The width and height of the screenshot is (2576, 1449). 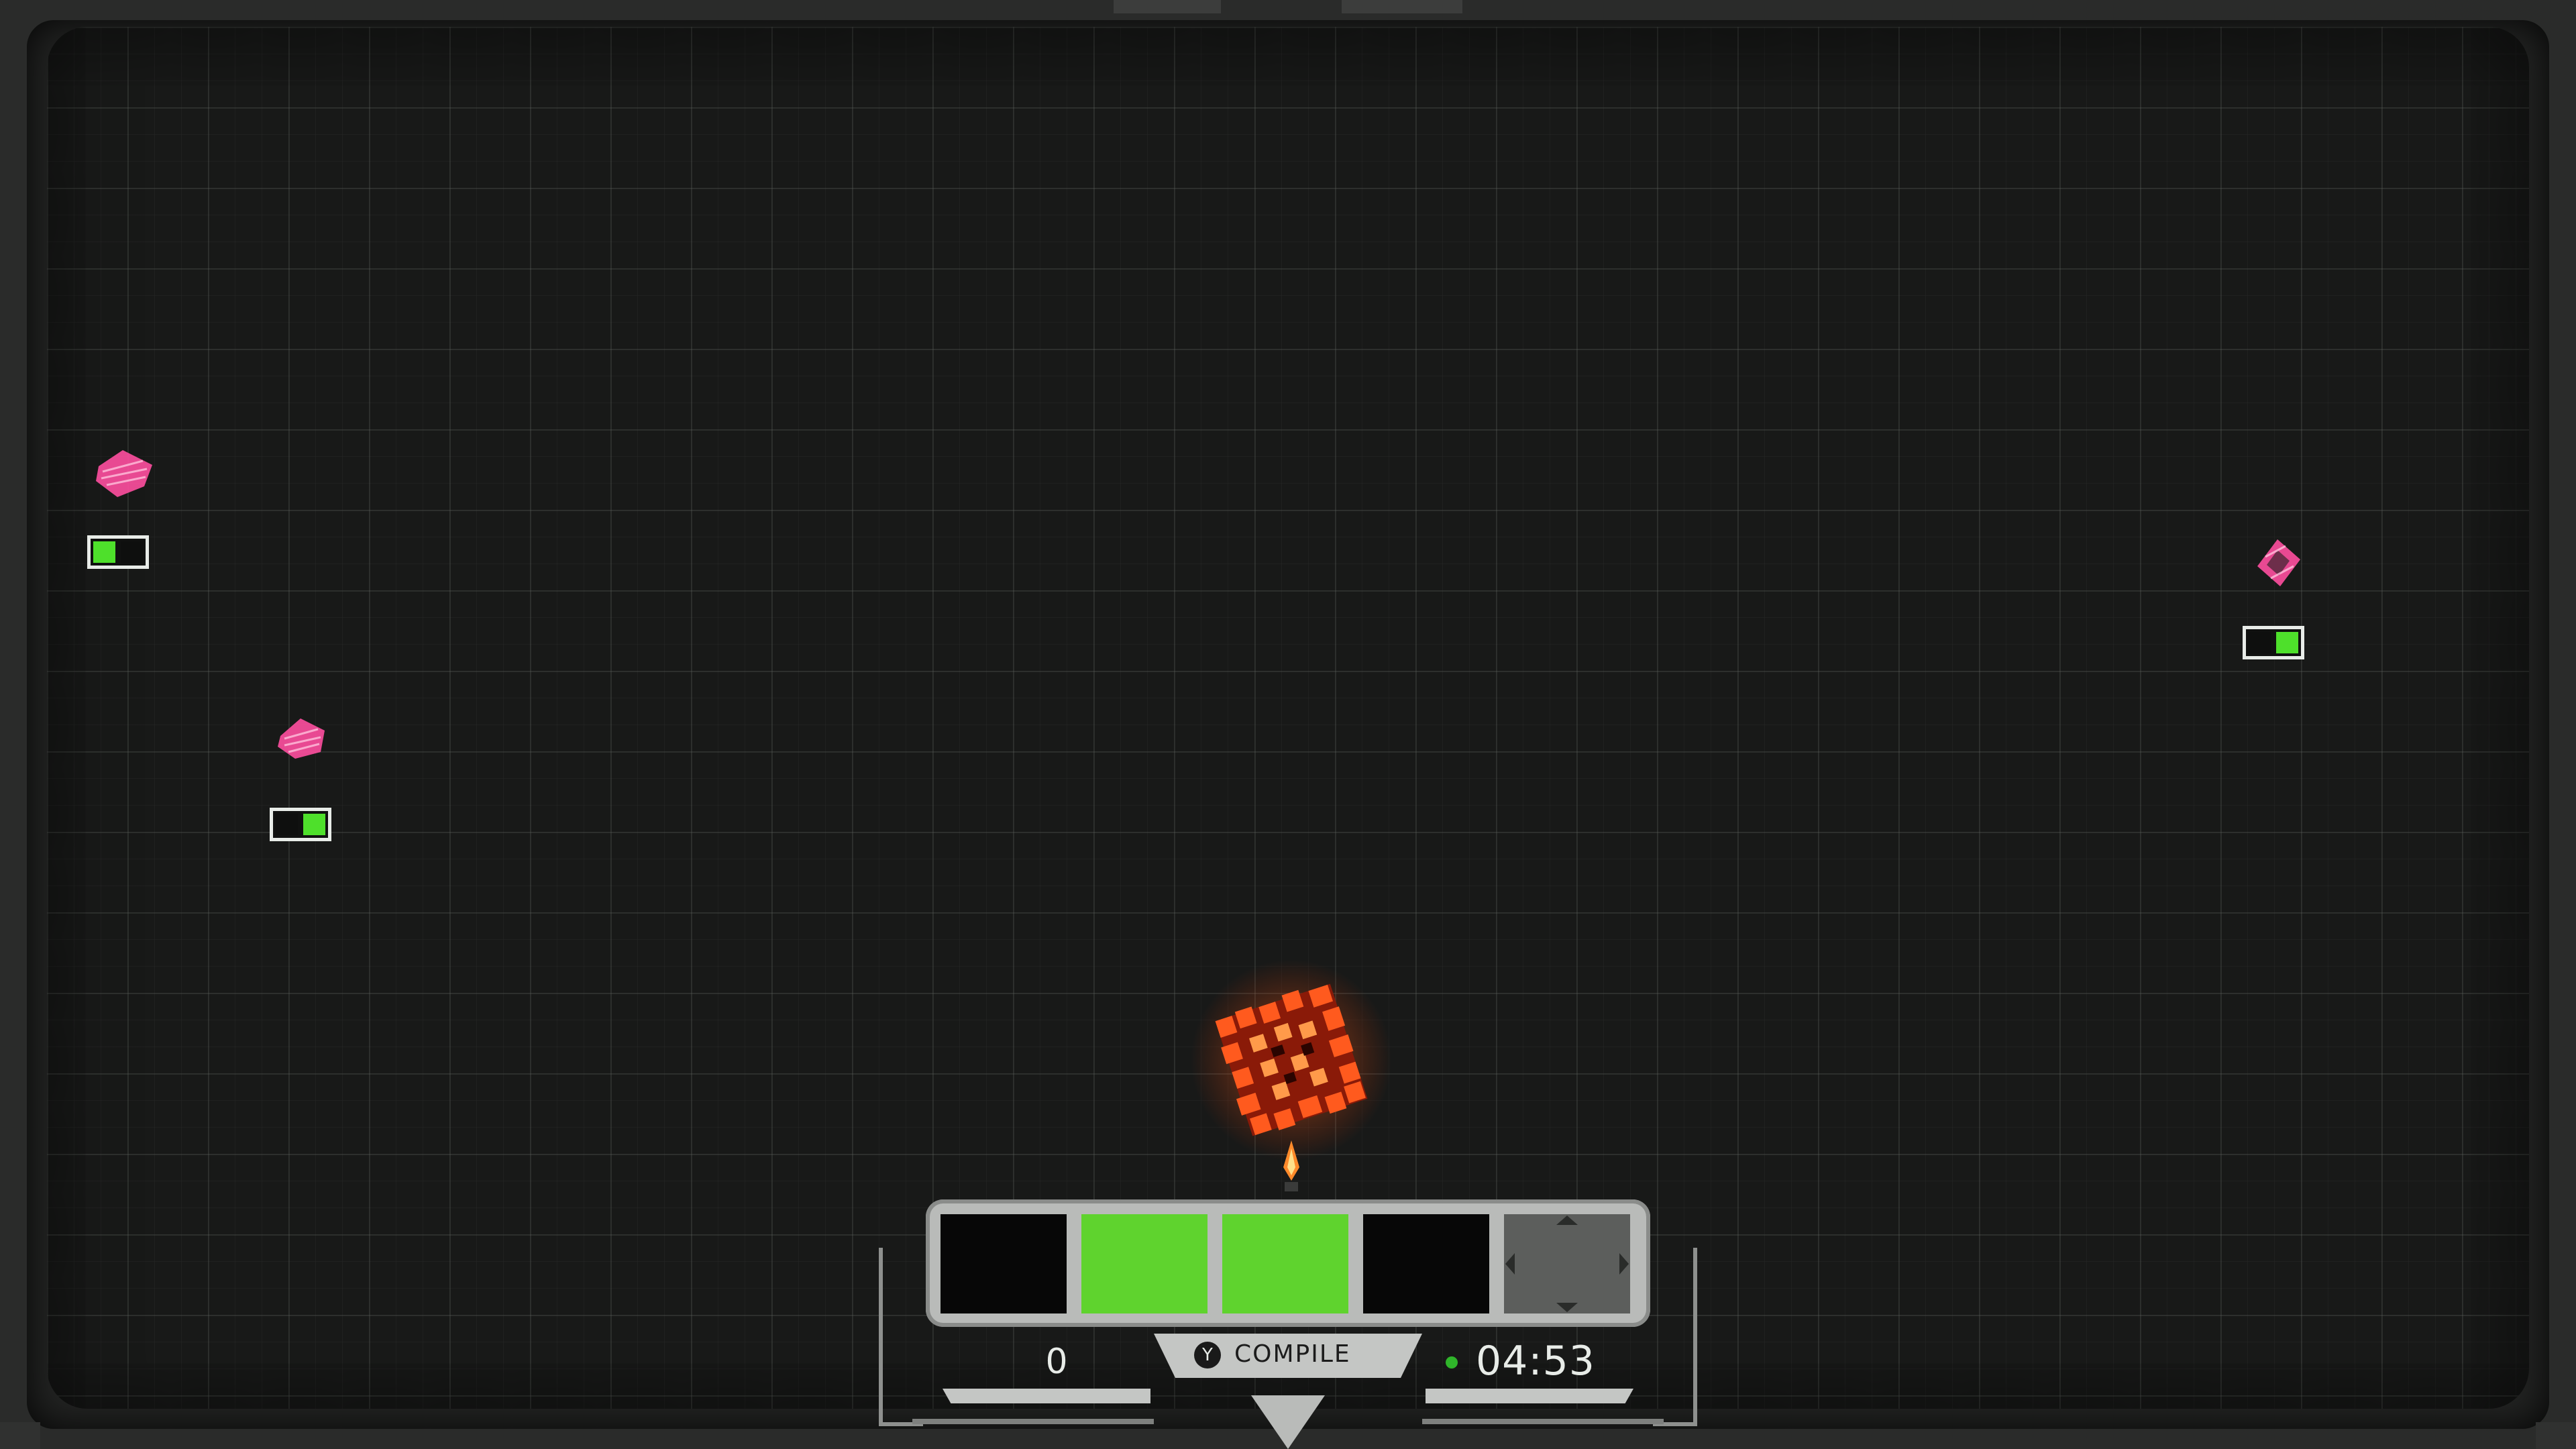 What do you see at coordinates (1452, 1362) in the screenshot?
I see `status-dot-icon` at bounding box center [1452, 1362].